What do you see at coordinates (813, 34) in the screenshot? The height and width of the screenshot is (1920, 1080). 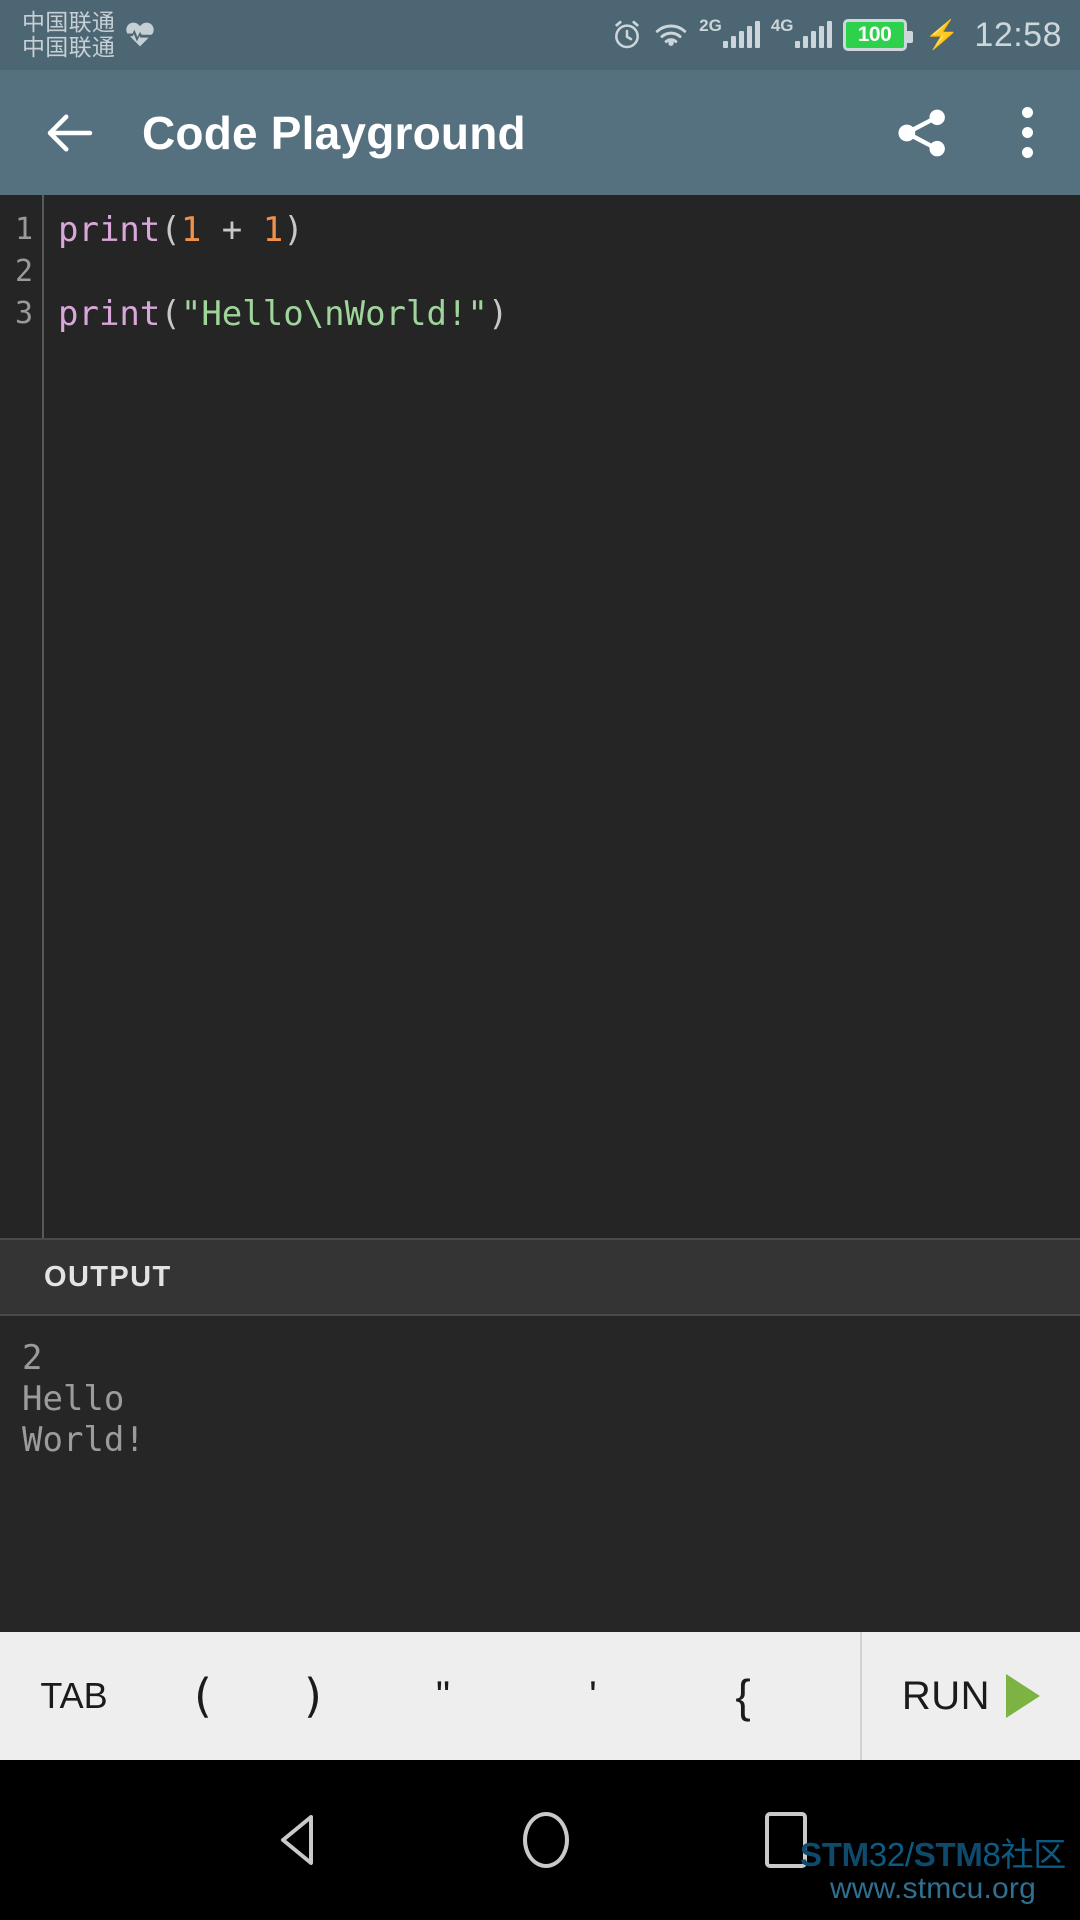 I see `signal-bars-4g` at bounding box center [813, 34].